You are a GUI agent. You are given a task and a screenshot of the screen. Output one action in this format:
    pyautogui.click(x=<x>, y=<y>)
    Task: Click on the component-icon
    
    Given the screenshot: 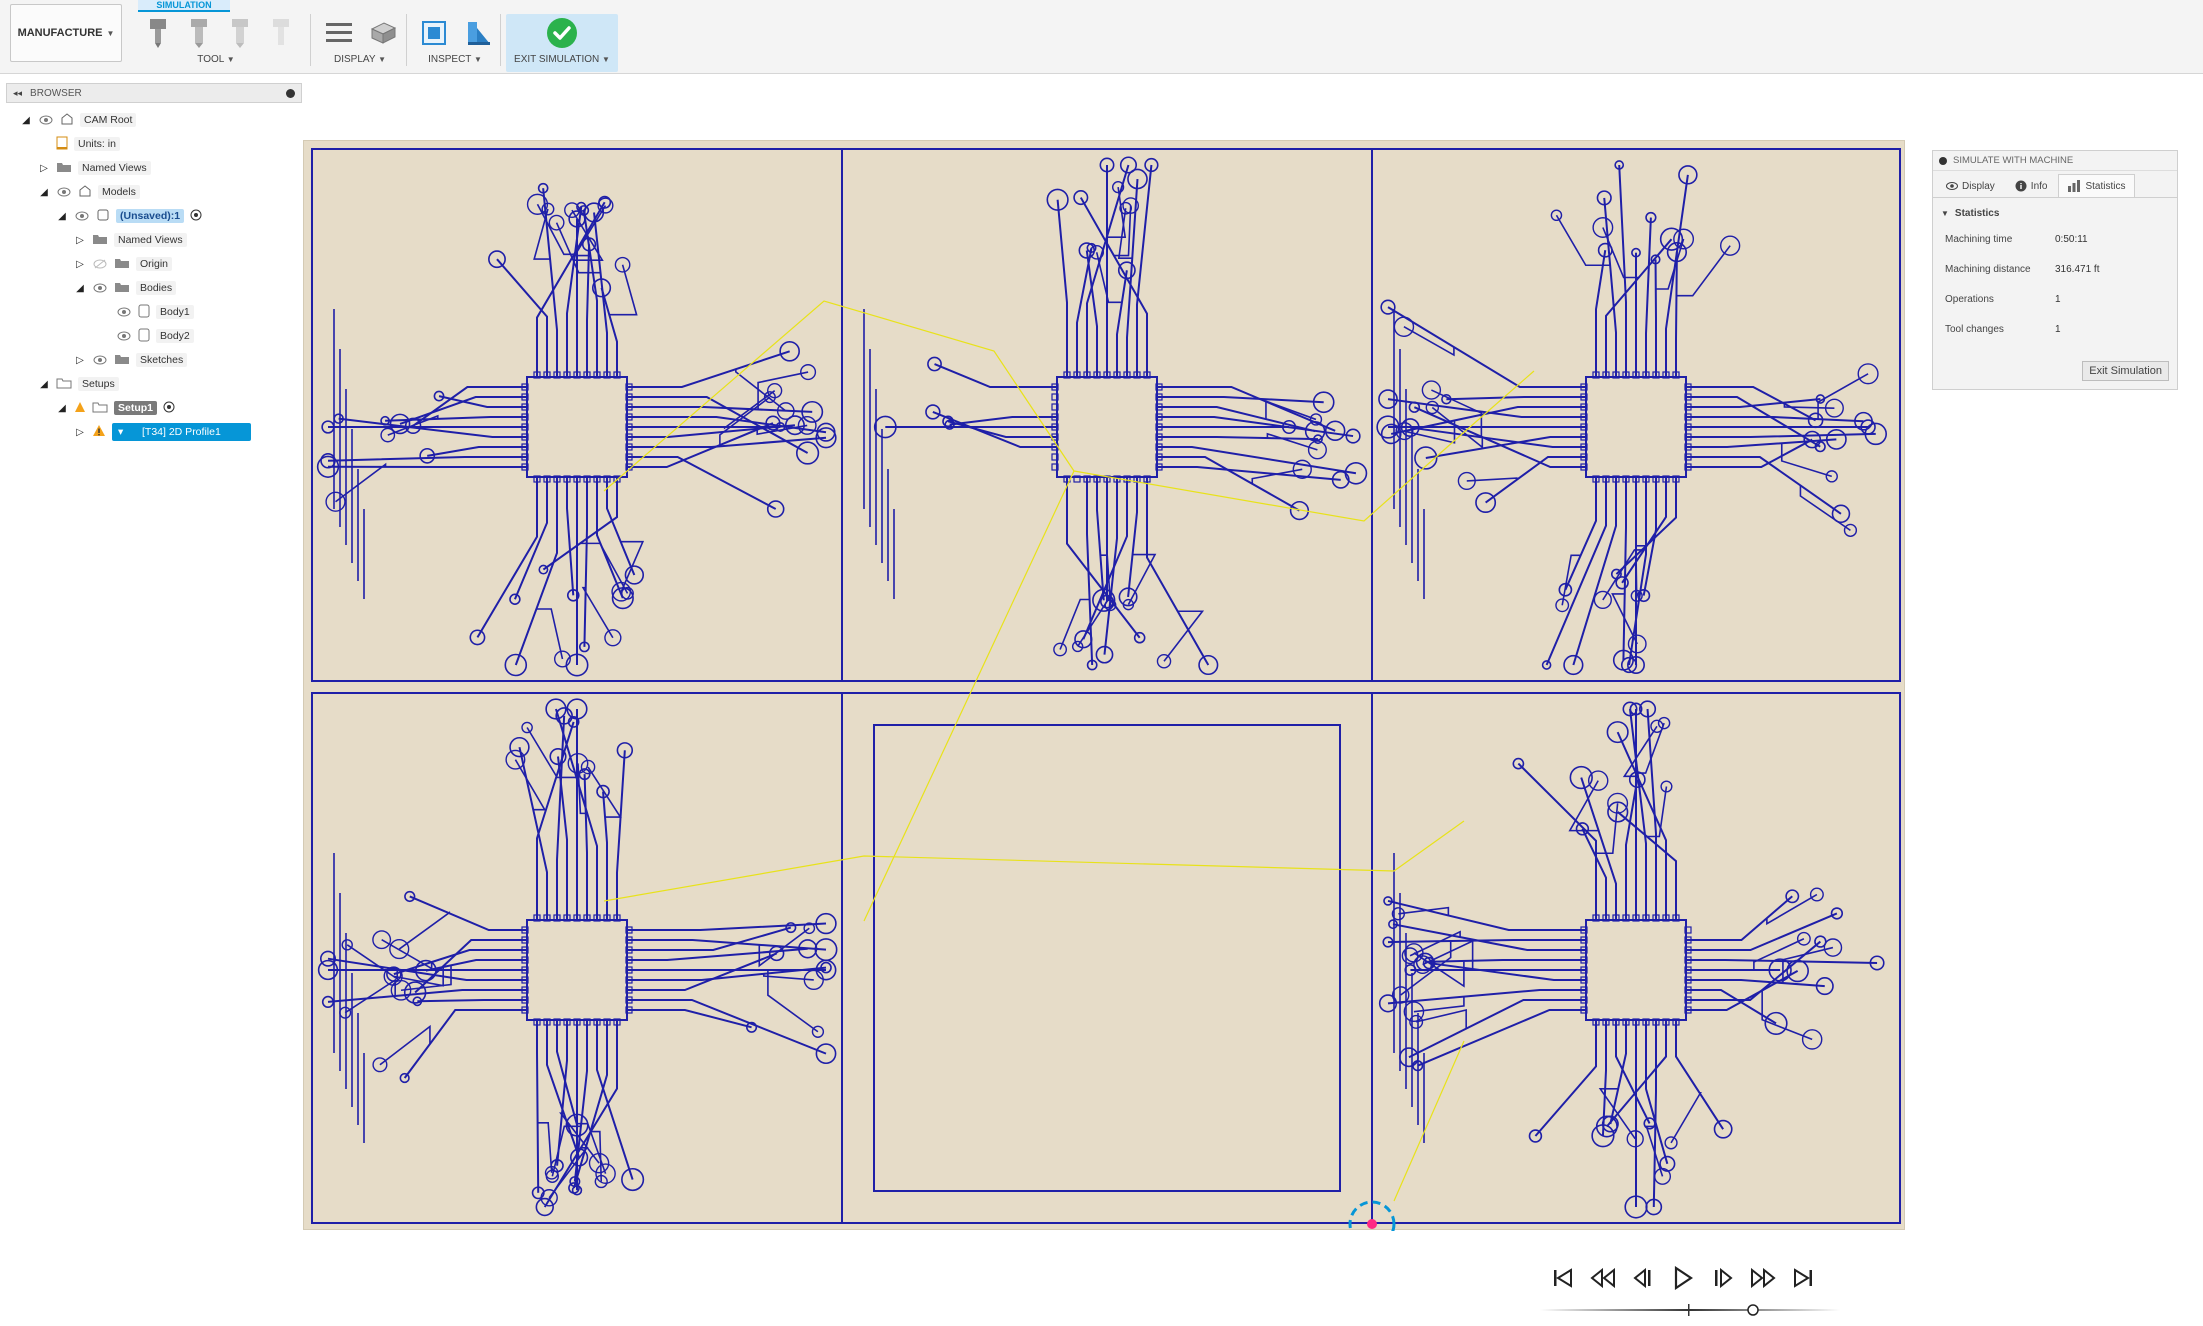 What is the action you would take?
    pyautogui.click(x=103, y=216)
    